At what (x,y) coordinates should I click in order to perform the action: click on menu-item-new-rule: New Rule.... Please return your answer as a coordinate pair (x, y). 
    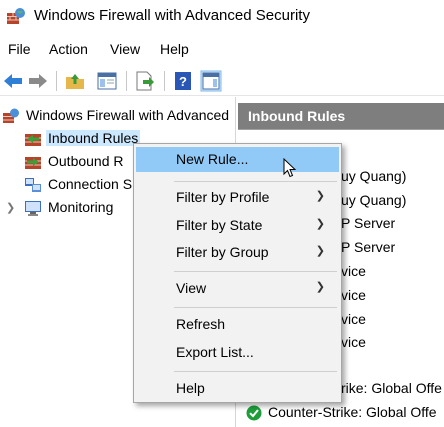
    Looking at the image, I should click on (237, 159).